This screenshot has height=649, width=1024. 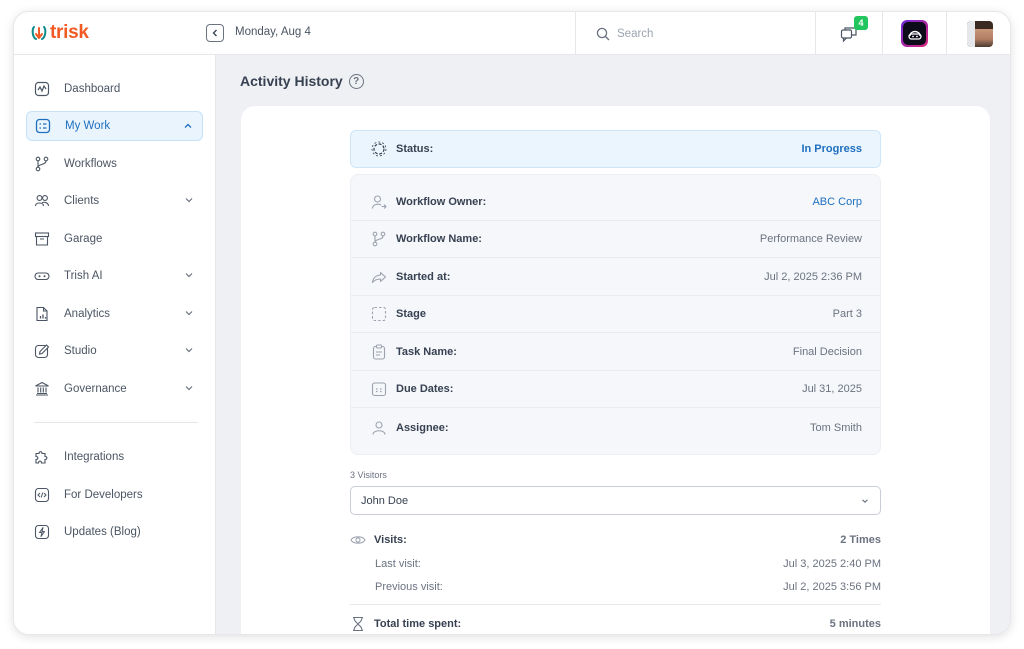 I want to click on user-icon, so click(x=379, y=428).